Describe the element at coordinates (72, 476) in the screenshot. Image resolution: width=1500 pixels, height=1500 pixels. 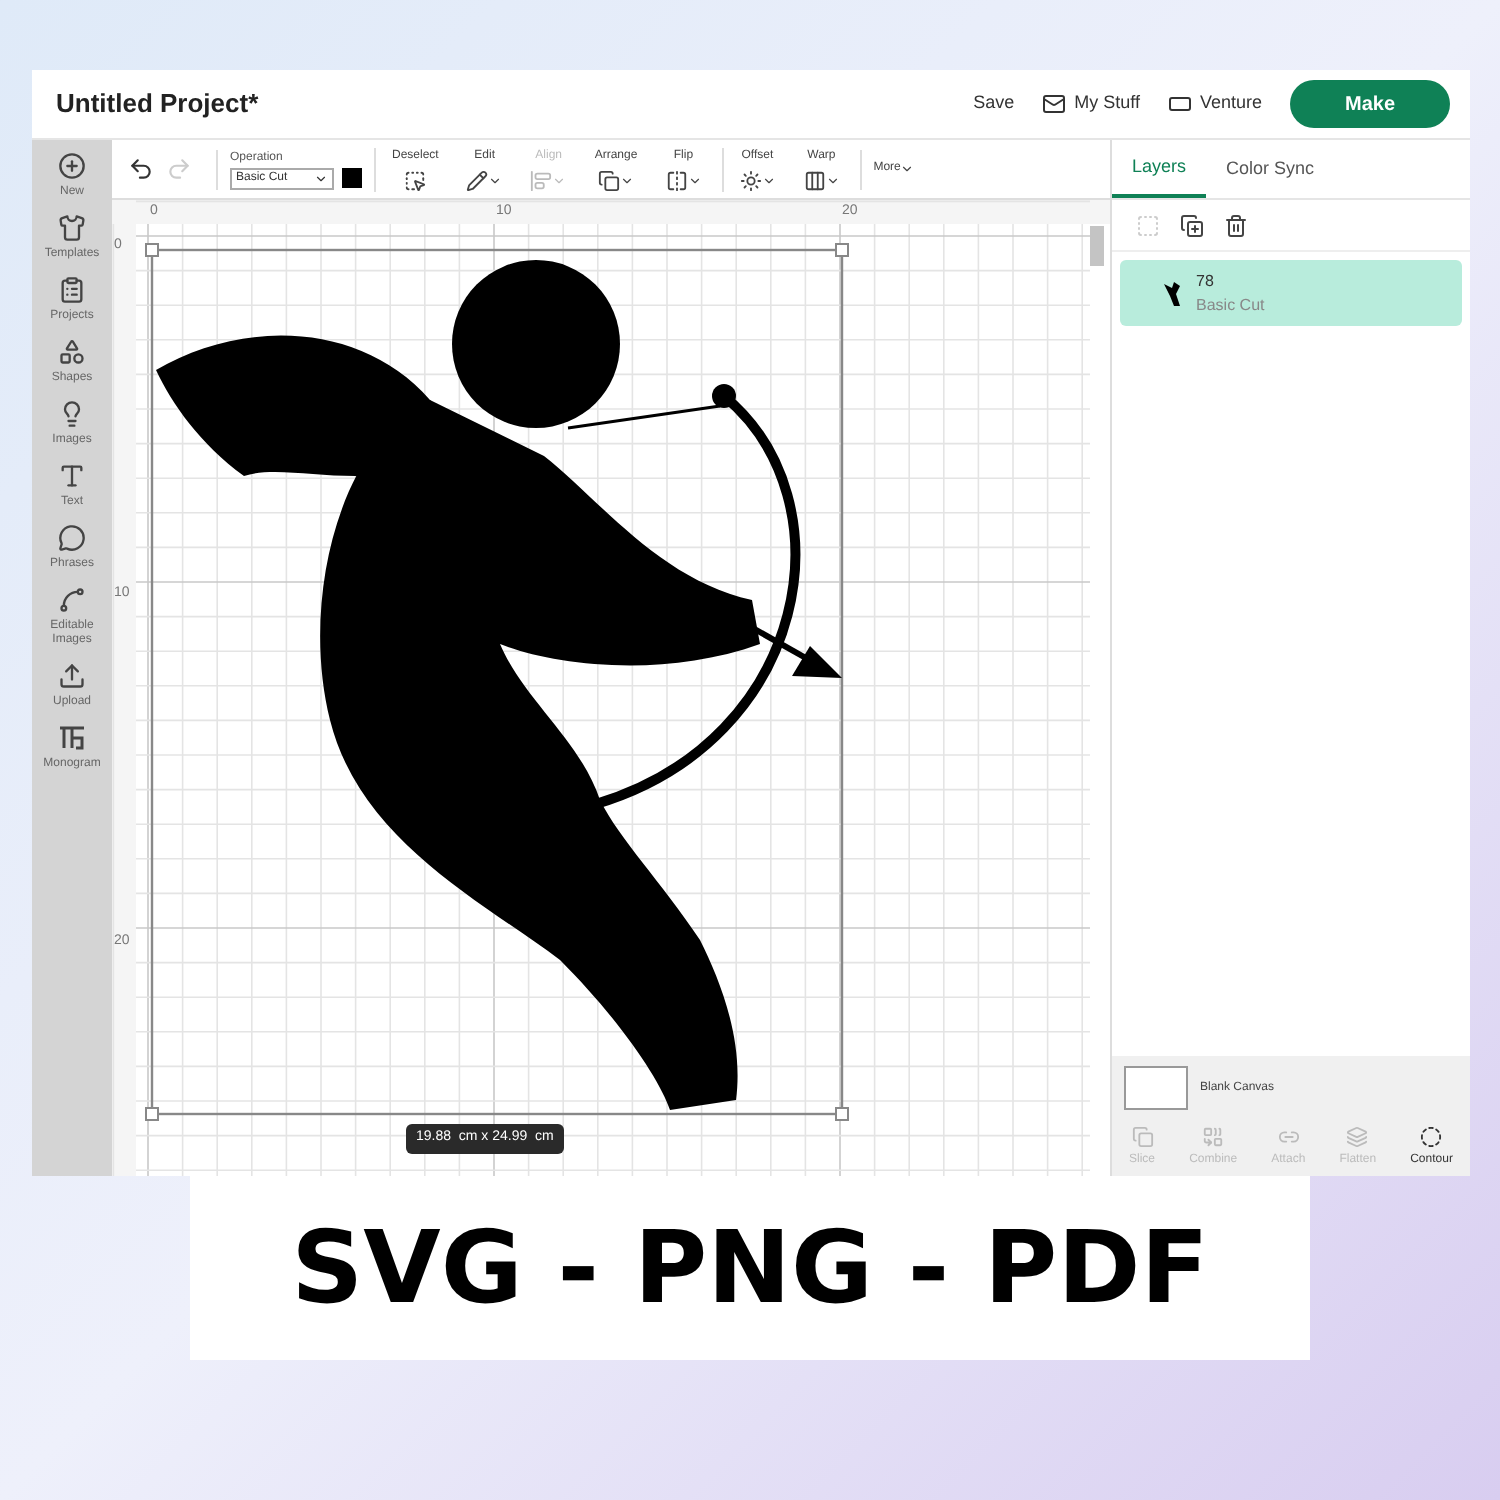
I see `text-icon` at that location.